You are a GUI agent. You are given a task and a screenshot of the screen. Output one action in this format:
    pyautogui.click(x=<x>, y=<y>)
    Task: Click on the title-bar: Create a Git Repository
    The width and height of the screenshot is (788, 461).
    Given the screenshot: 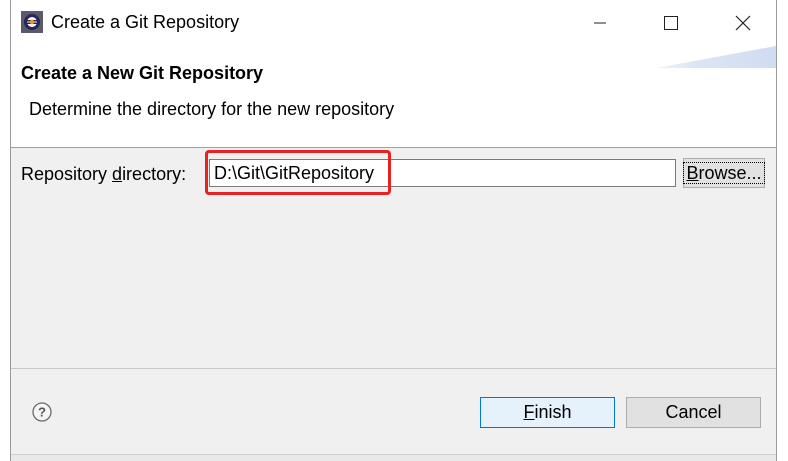 What is the action you would take?
    pyautogui.click(x=393, y=23)
    